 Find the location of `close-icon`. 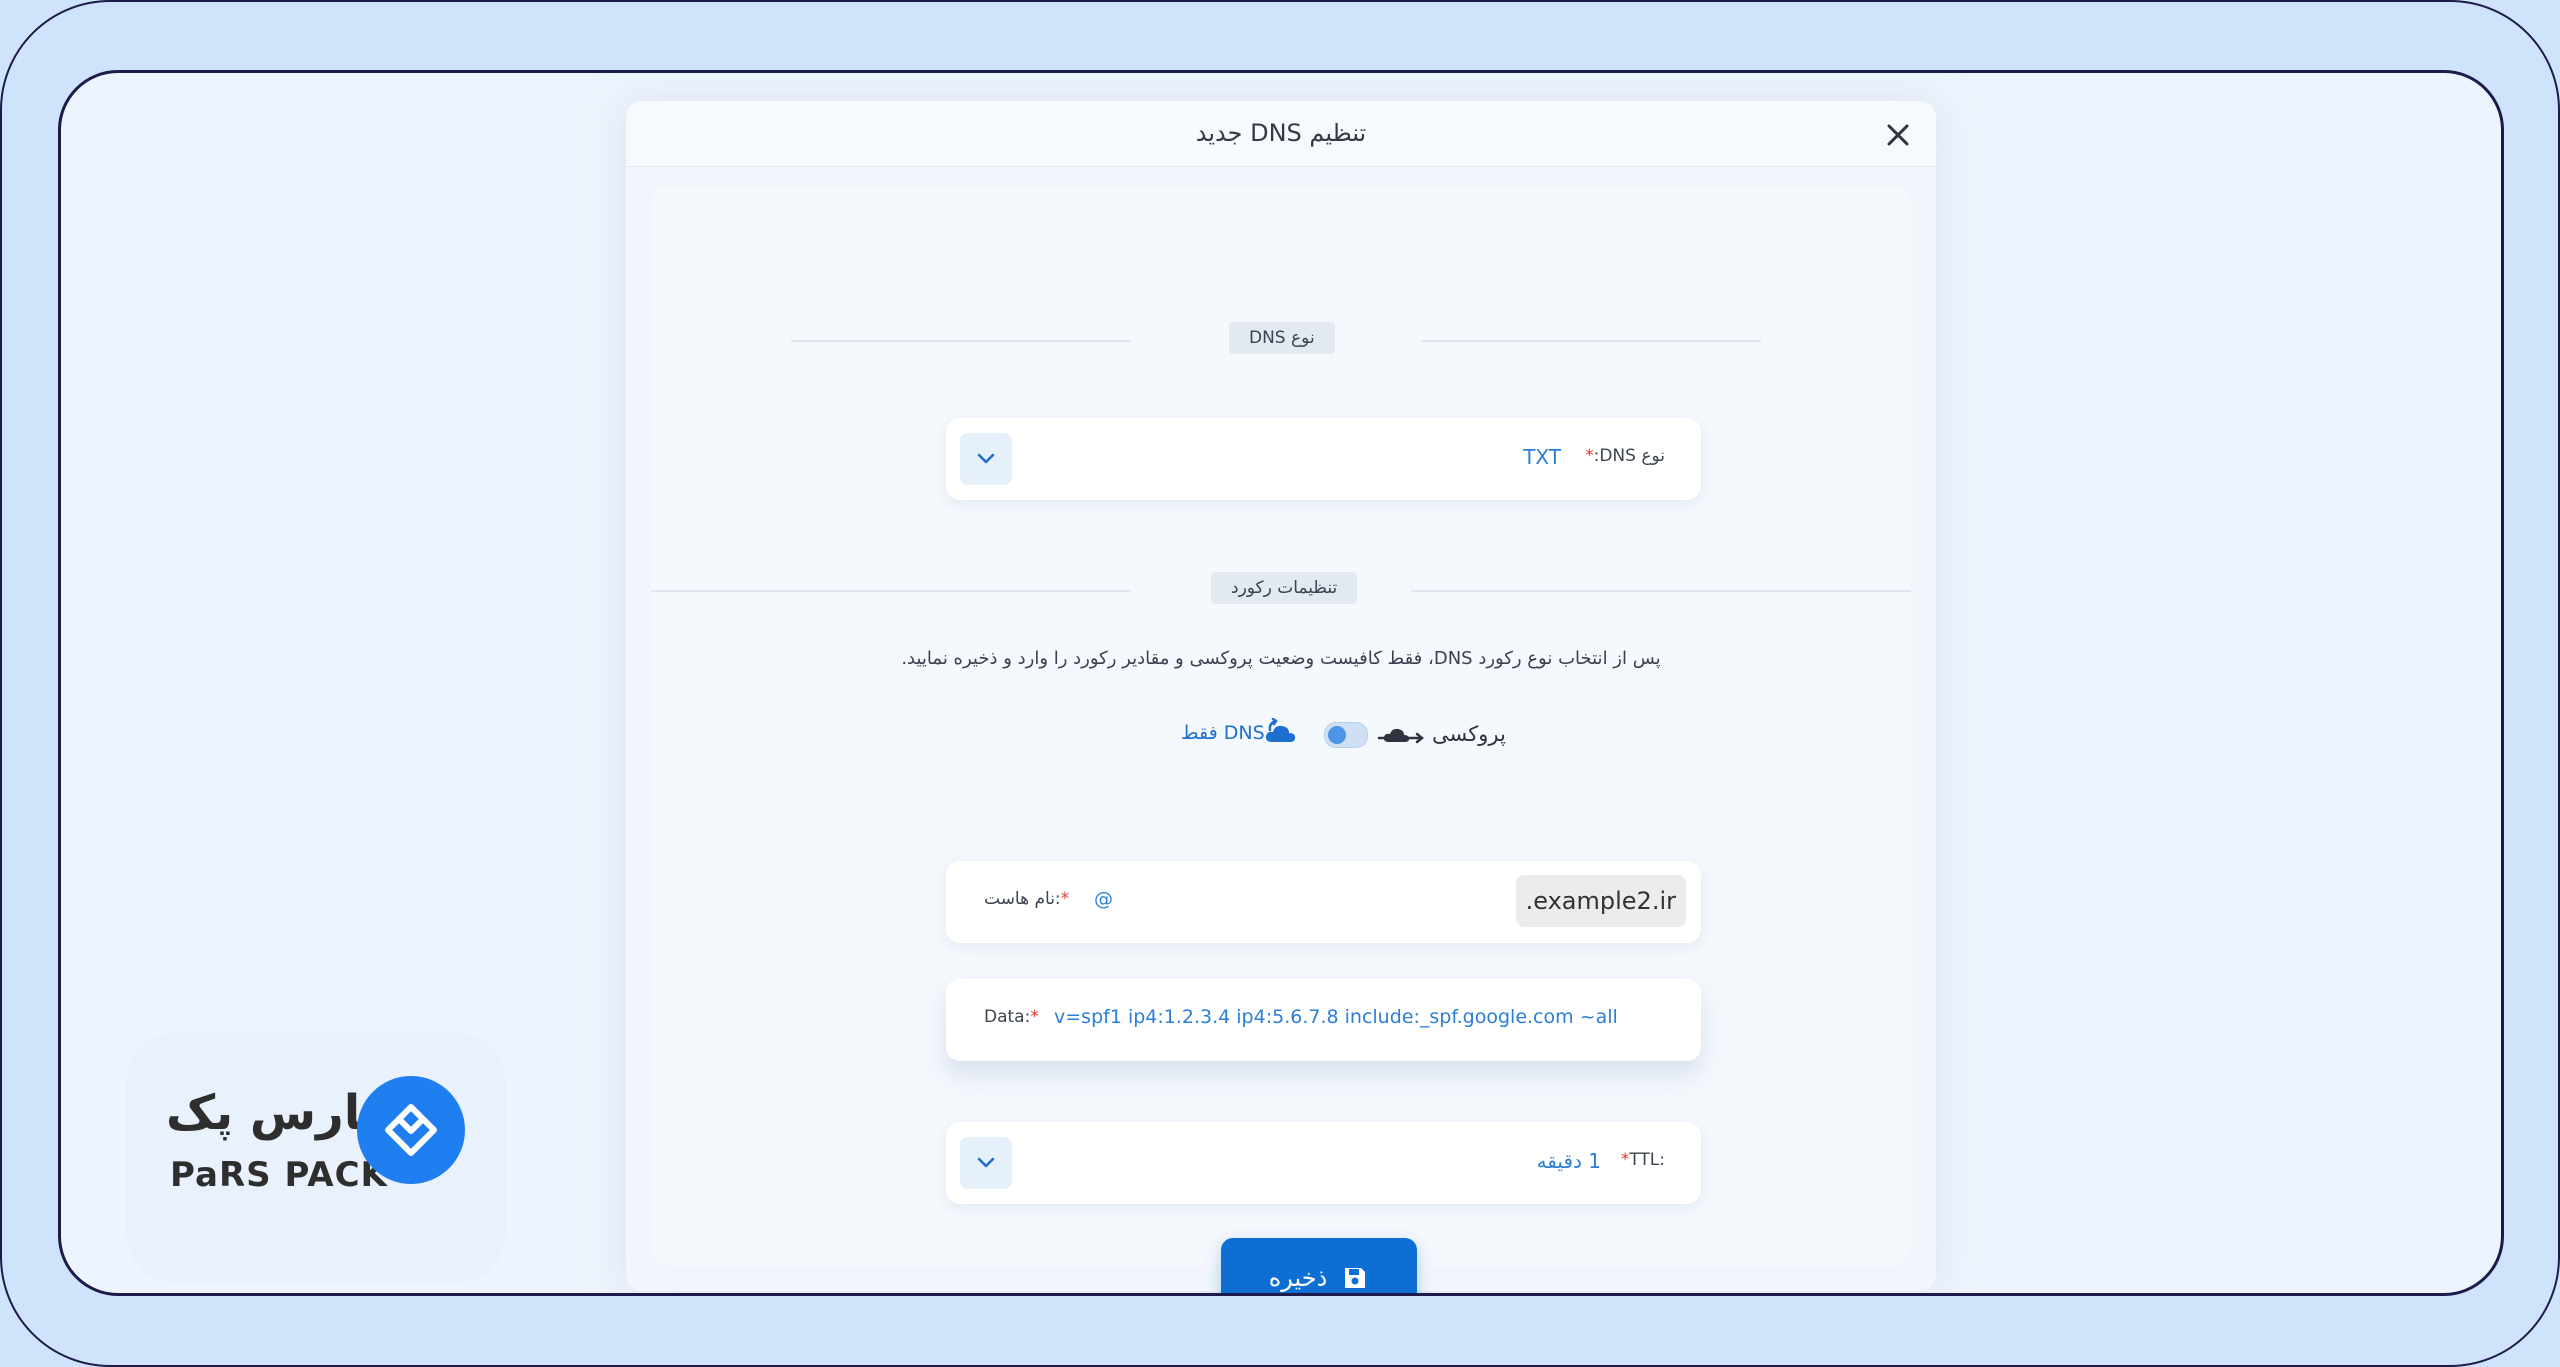

close-icon is located at coordinates (1898, 135).